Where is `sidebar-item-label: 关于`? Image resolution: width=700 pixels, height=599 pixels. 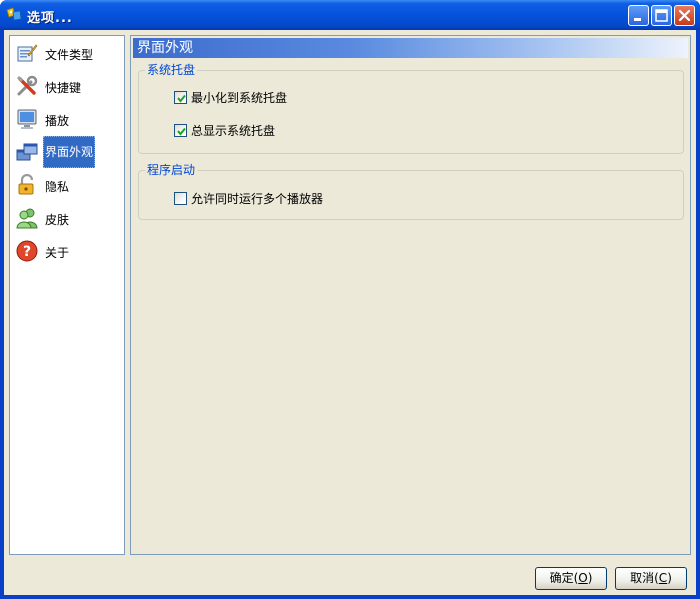
sidebar-item-label: 关于 is located at coordinates (57, 253).